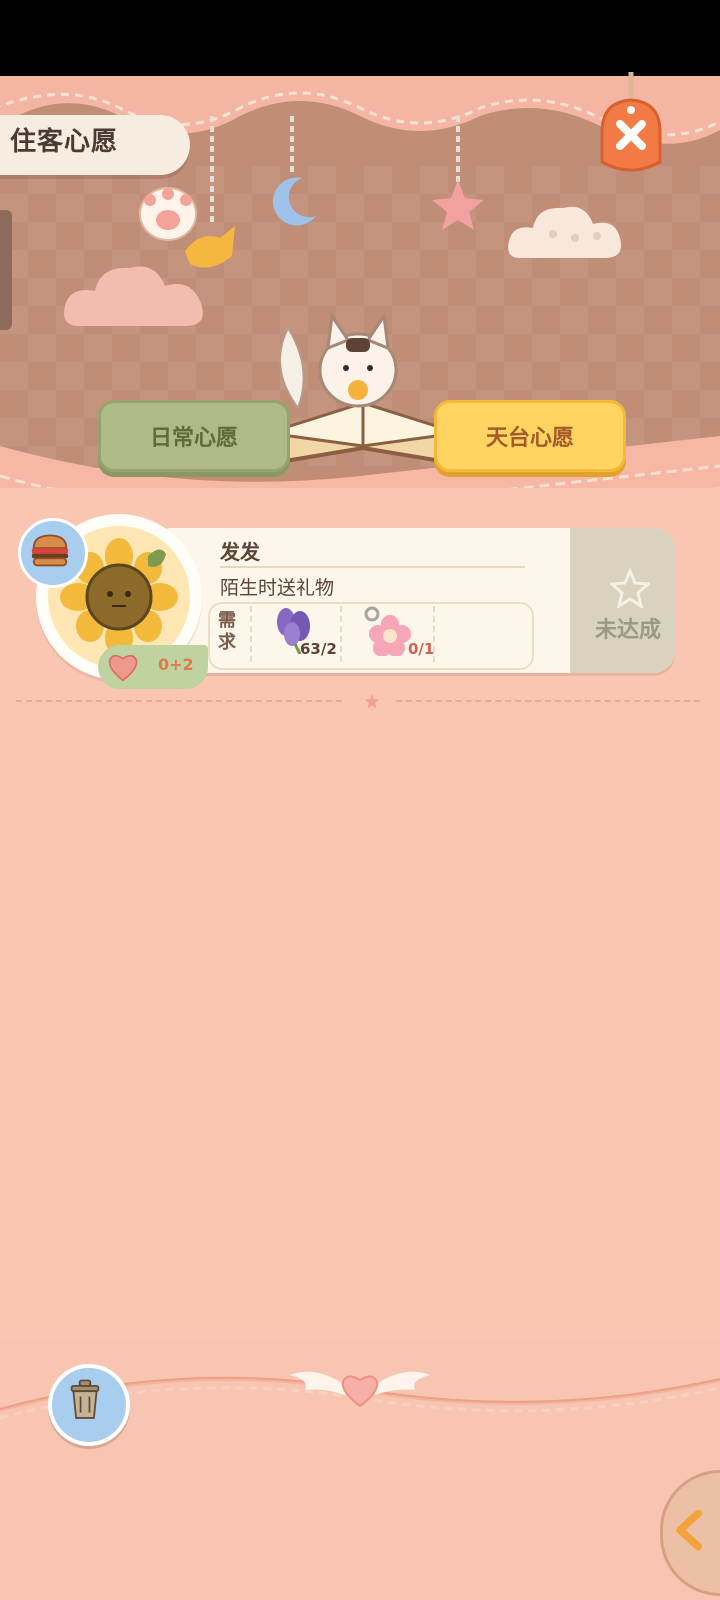  What do you see at coordinates (372, 567) in the screenshot?
I see `card-divider` at bounding box center [372, 567].